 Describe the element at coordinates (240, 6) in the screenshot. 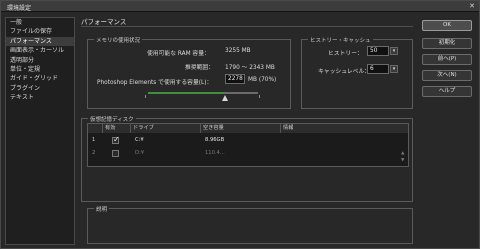

I see `title-bar: 環境設定 ✕` at that location.